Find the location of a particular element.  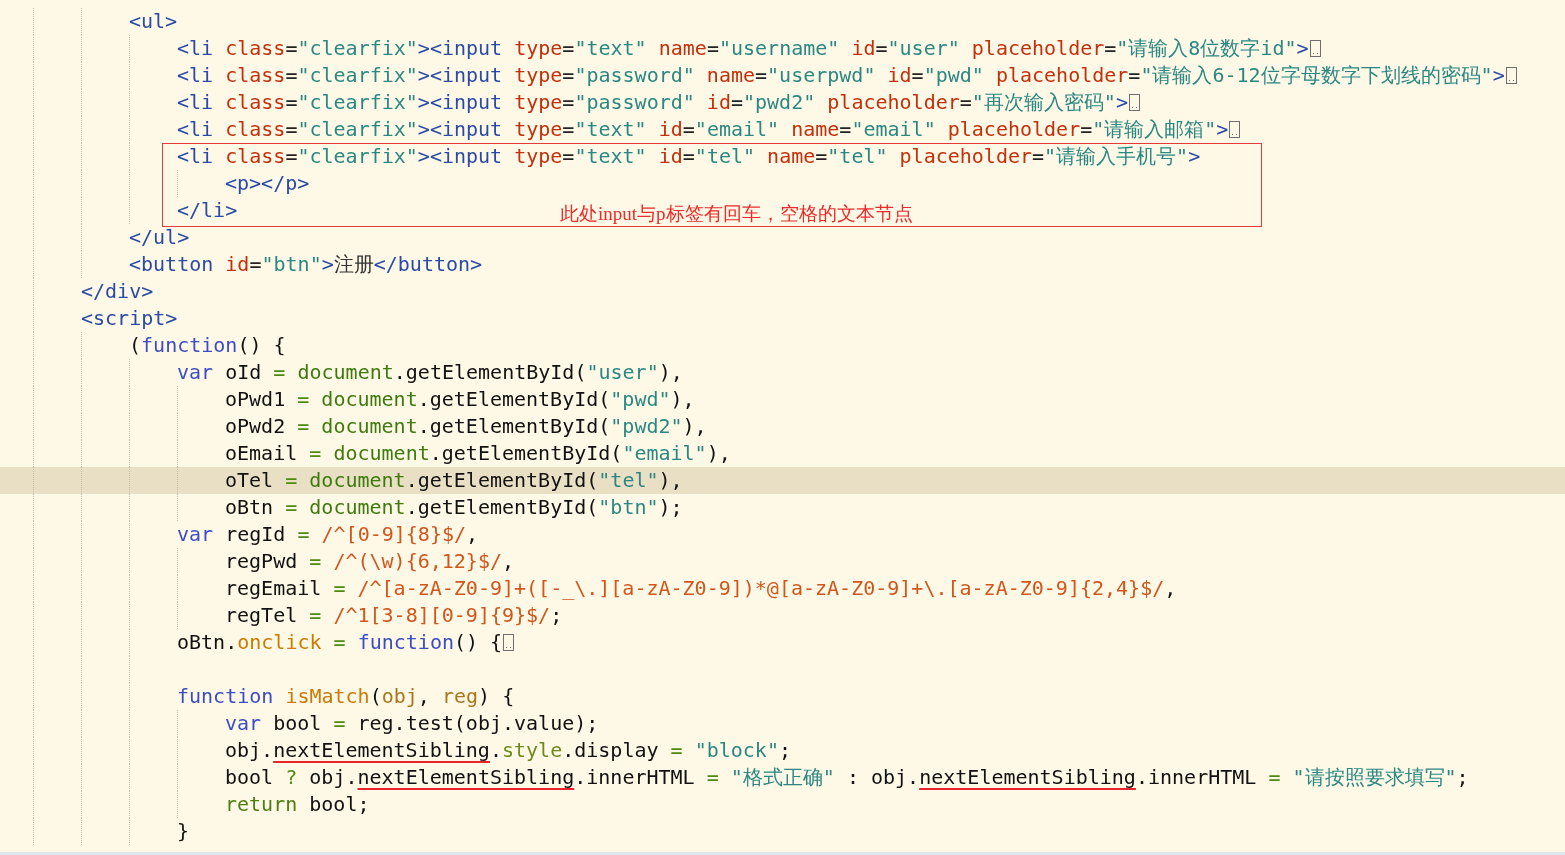

code-line: oTel = document.getElementById("tel"), is located at coordinates (454, 480).